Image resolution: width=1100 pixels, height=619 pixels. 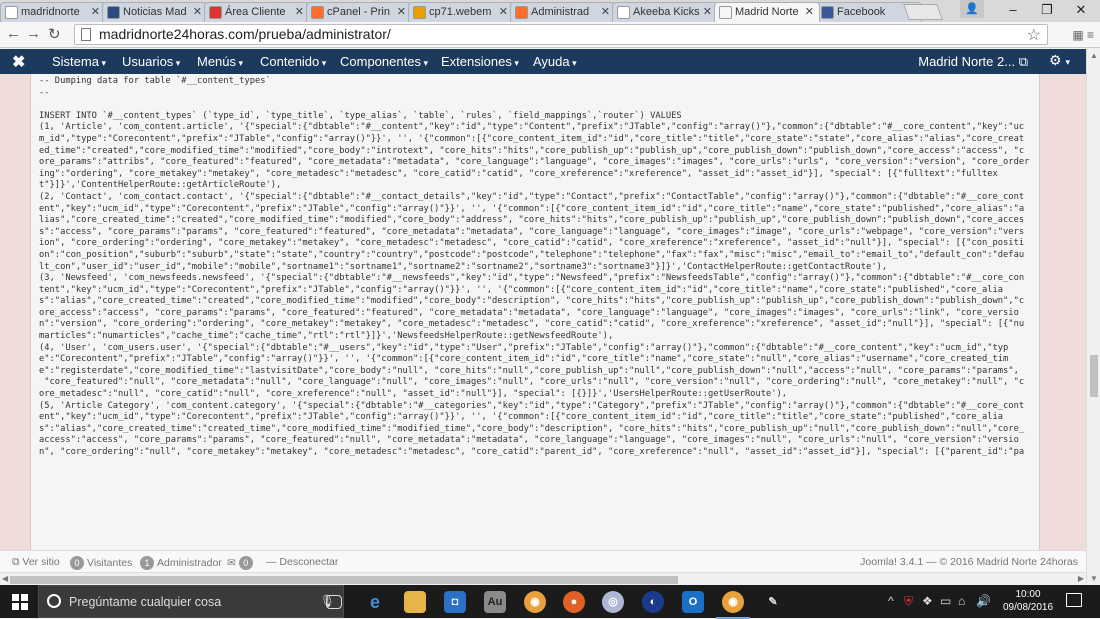 I want to click on new-tab-button, so click(x=923, y=12).